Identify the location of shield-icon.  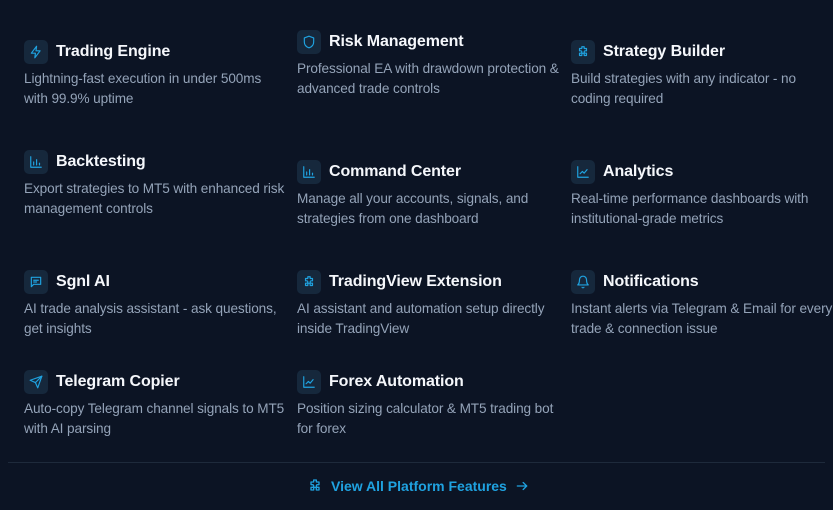
(309, 42).